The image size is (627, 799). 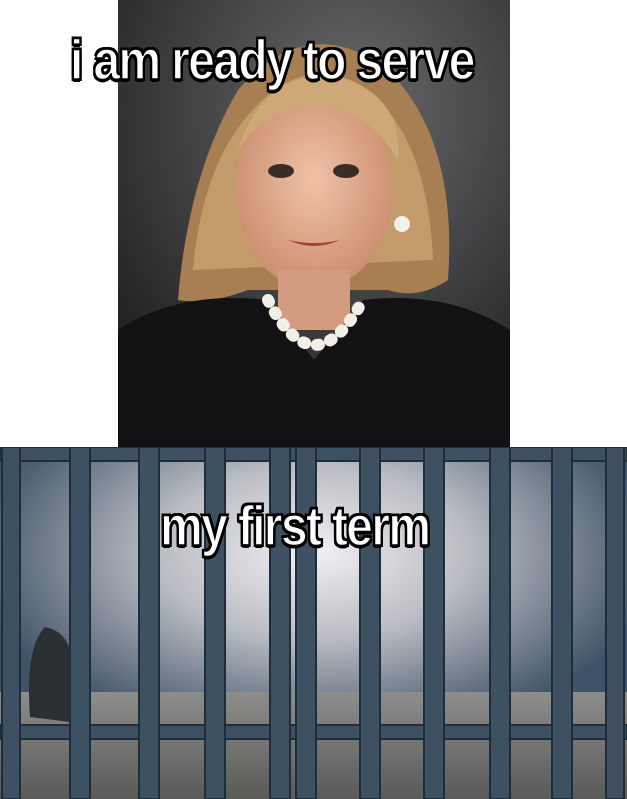 What do you see at coordinates (272, 59) in the screenshot?
I see `top-caption: i am ready to serve` at bounding box center [272, 59].